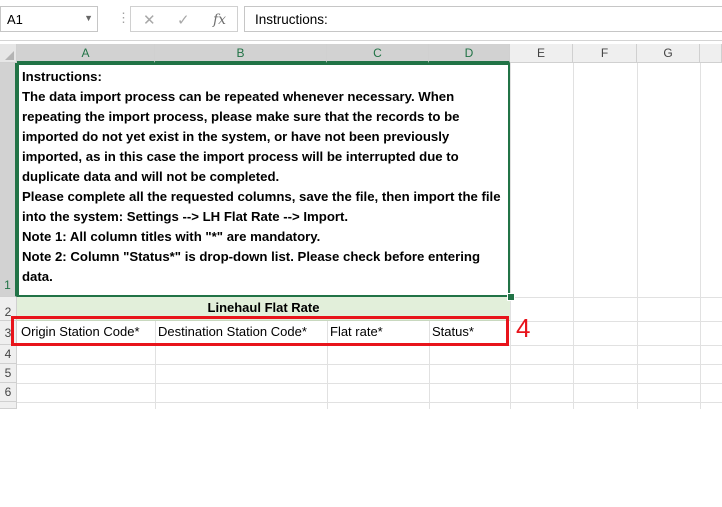 The height and width of the screenshot is (507, 722). What do you see at coordinates (605, 53) in the screenshot?
I see `column-header-f: F` at bounding box center [605, 53].